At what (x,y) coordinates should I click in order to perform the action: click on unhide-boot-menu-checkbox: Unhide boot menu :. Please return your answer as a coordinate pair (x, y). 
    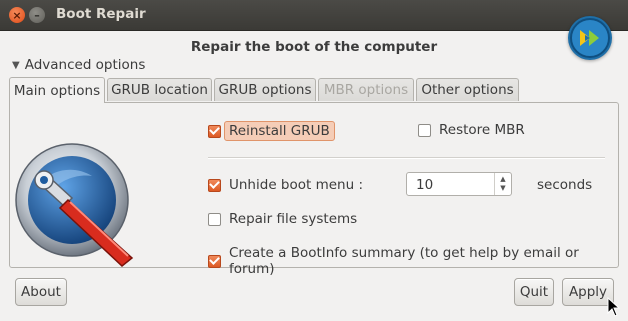
    Looking at the image, I should click on (285, 185).